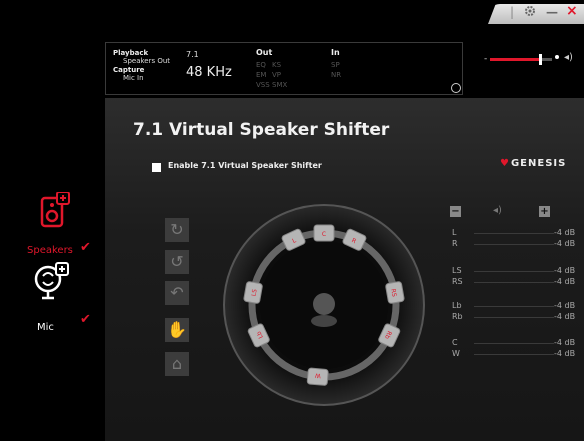 The height and width of the screenshot is (441, 584). What do you see at coordinates (515, 59) in the screenshot?
I see `volume-fill` at bounding box center [515, 59].